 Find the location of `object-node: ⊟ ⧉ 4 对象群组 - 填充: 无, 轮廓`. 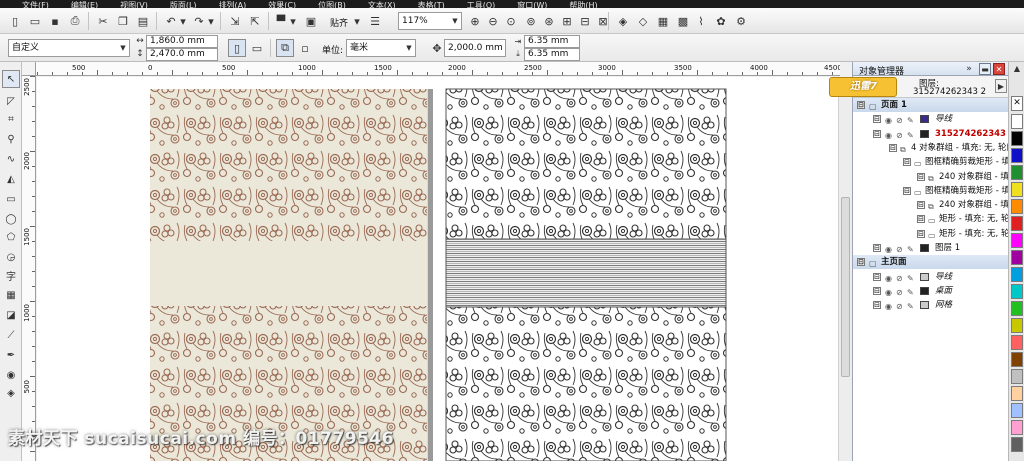

object-node: ⊟ ⧉ 4 对象群组 - 填充: 无, 轮廓 is located at coordinates (931, 148).